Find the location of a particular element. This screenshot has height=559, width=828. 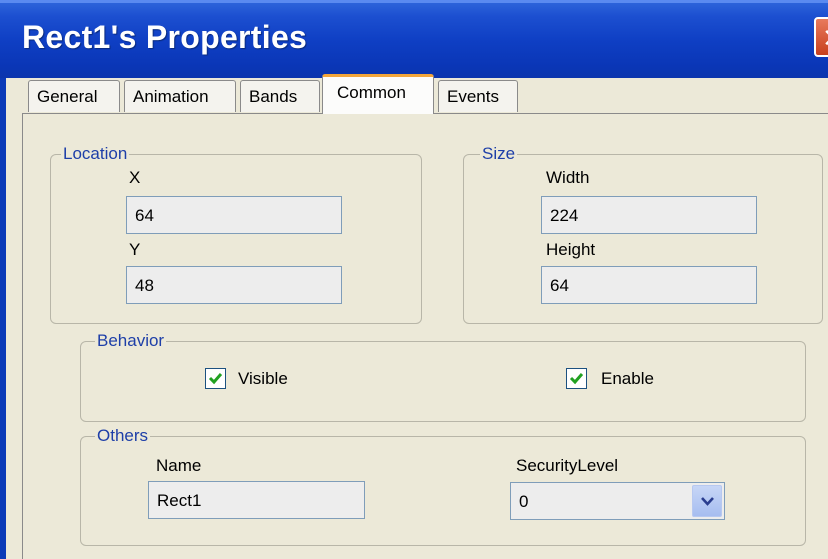

visible-checkbox is located at coordinates (215, 378).